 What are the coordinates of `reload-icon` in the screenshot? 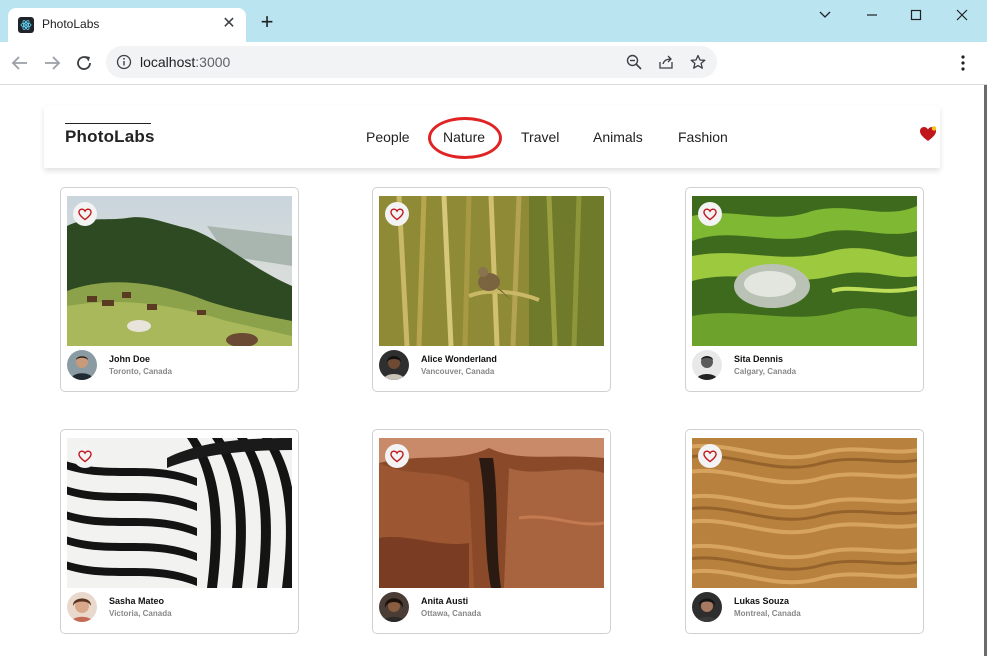 It's located at (84, 63).